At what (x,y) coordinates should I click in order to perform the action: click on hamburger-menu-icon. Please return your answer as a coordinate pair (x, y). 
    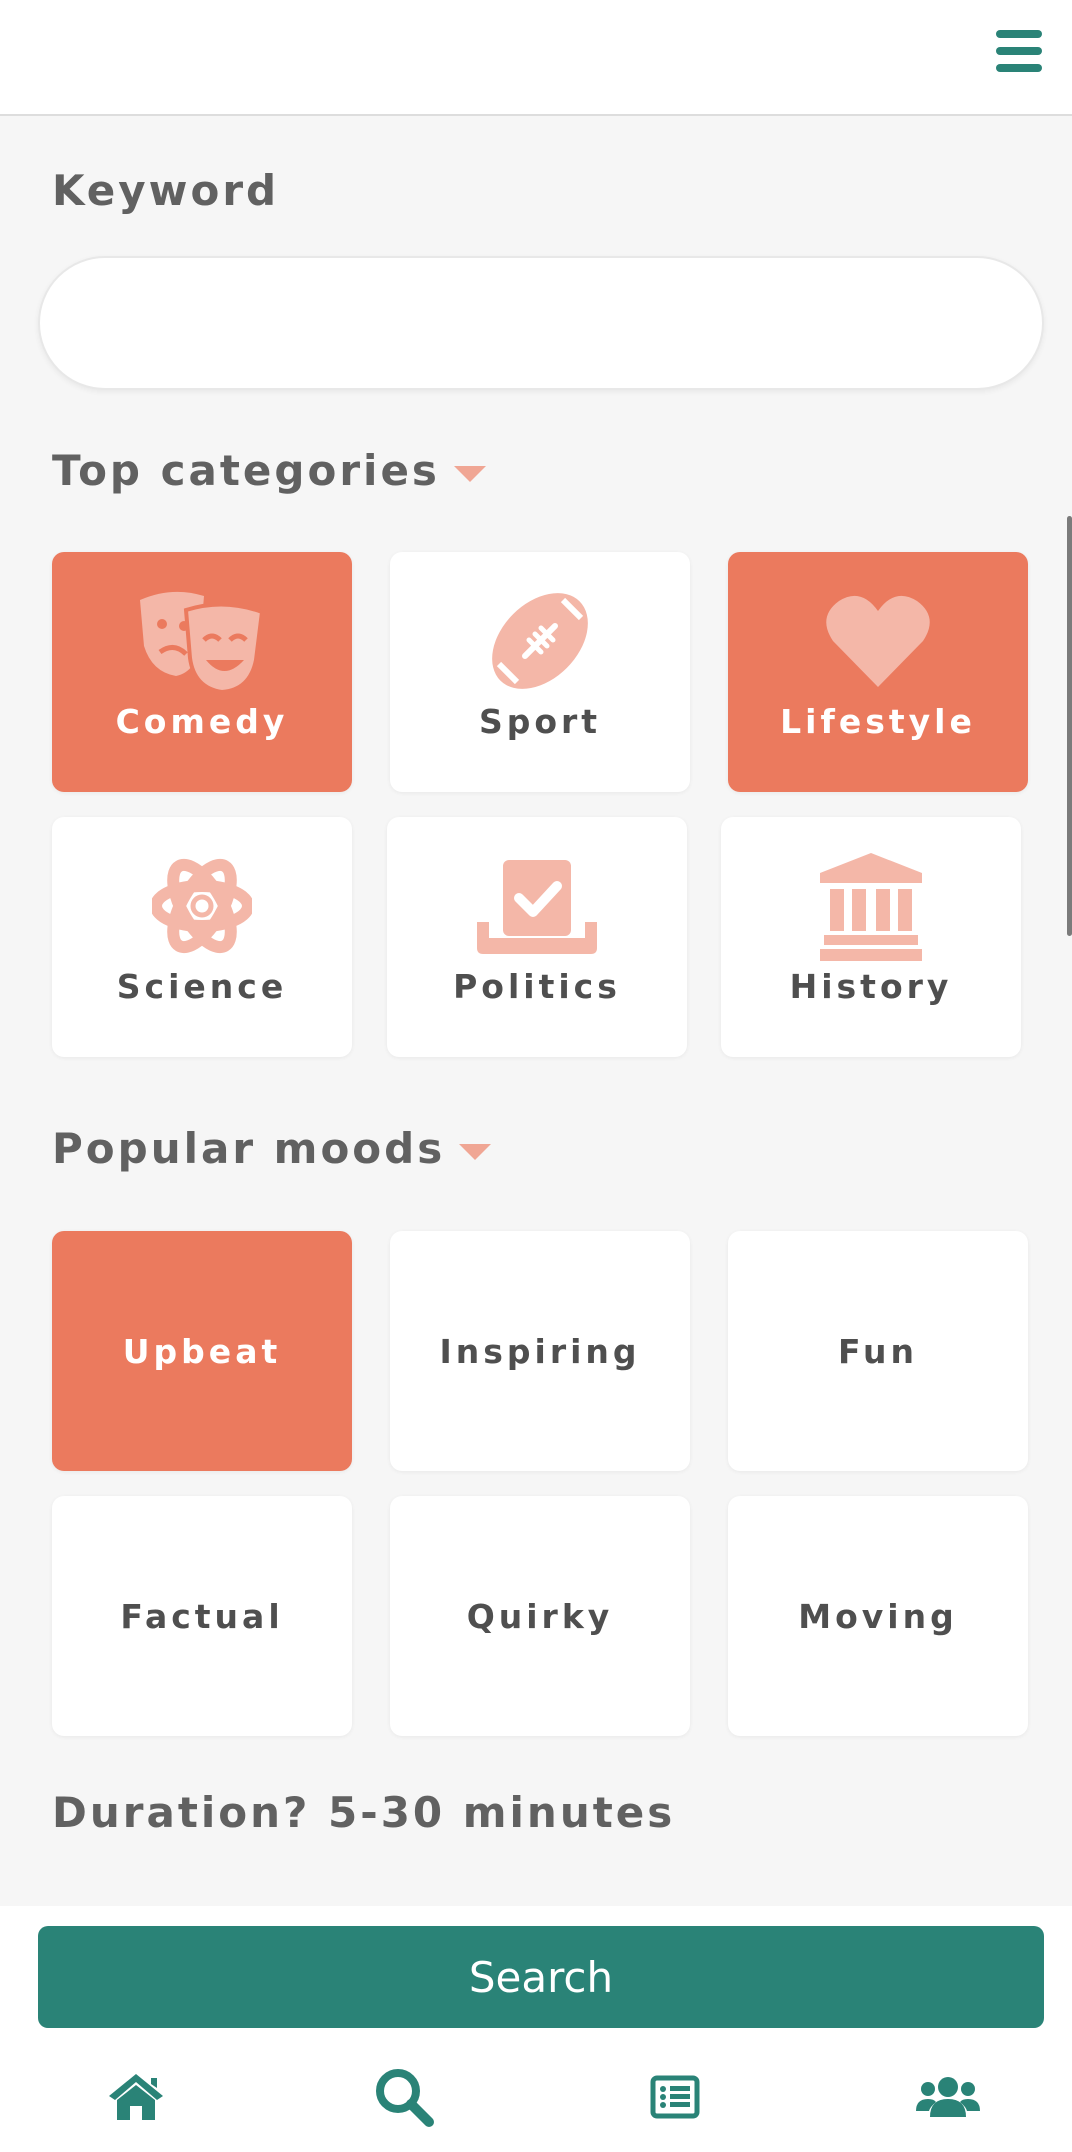
    Looking at the image, I should click on (1019, 51).